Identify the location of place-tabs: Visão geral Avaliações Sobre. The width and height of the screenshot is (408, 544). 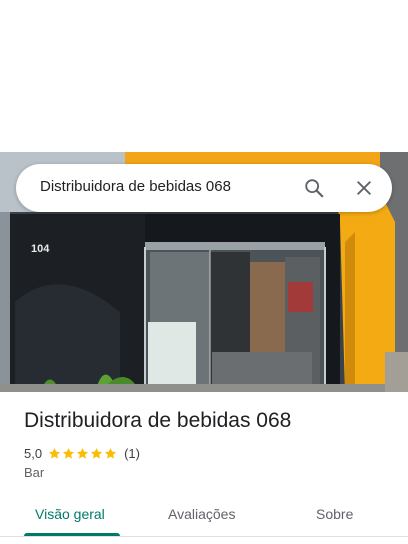
(204, 516).